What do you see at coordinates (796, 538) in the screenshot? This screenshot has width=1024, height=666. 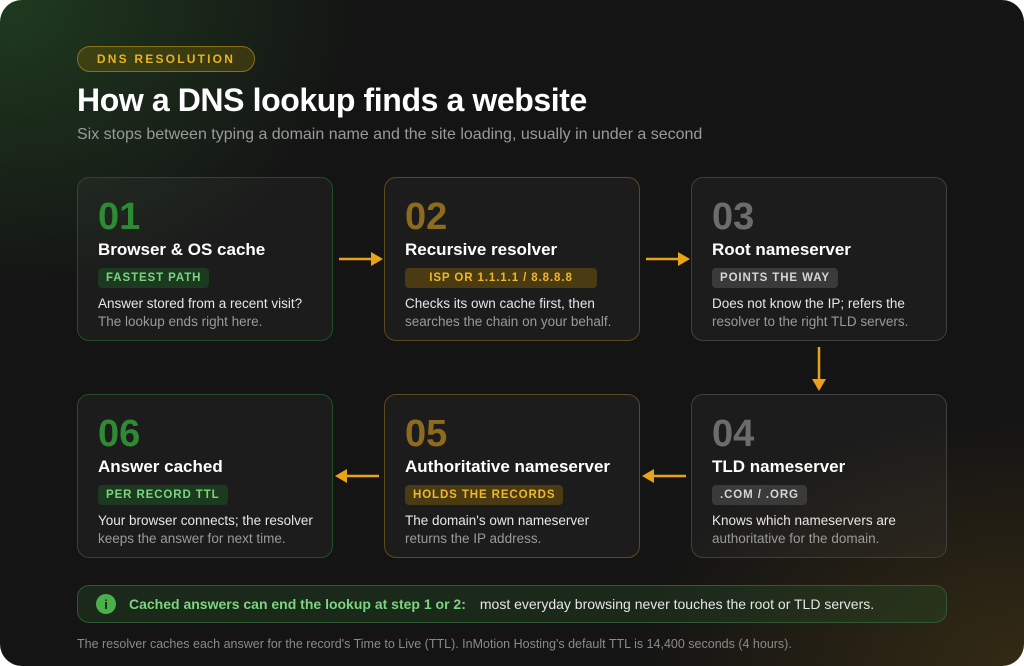 I see `step-description-line2: authoritative for the domain.` at bounding box center [796, 538].